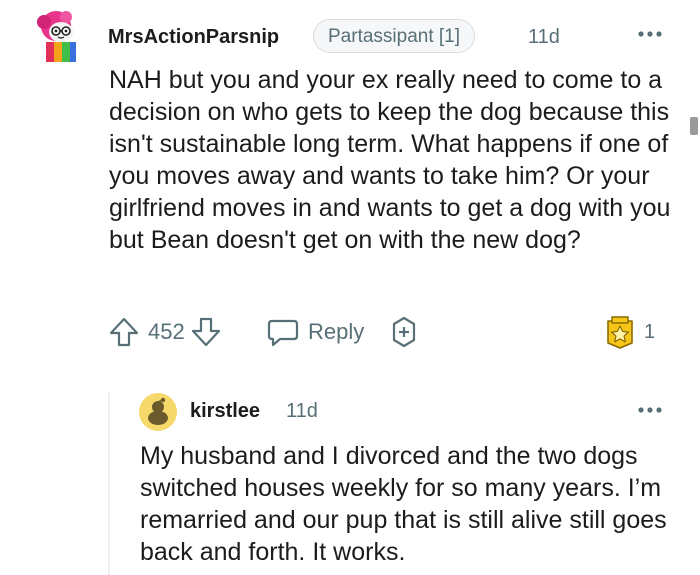 The height and width of the screenshot is (575, 700). What do you see at coordinates (225, 411) in the screenshot?
I see `reply-author: kirstlee` at bounding box center [225, 411].